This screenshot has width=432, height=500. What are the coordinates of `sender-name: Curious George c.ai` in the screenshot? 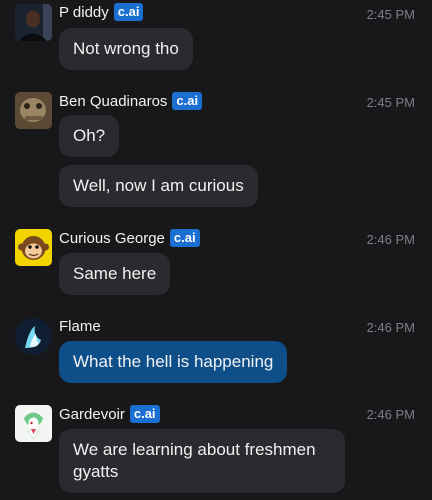 It's located at (129, 238).